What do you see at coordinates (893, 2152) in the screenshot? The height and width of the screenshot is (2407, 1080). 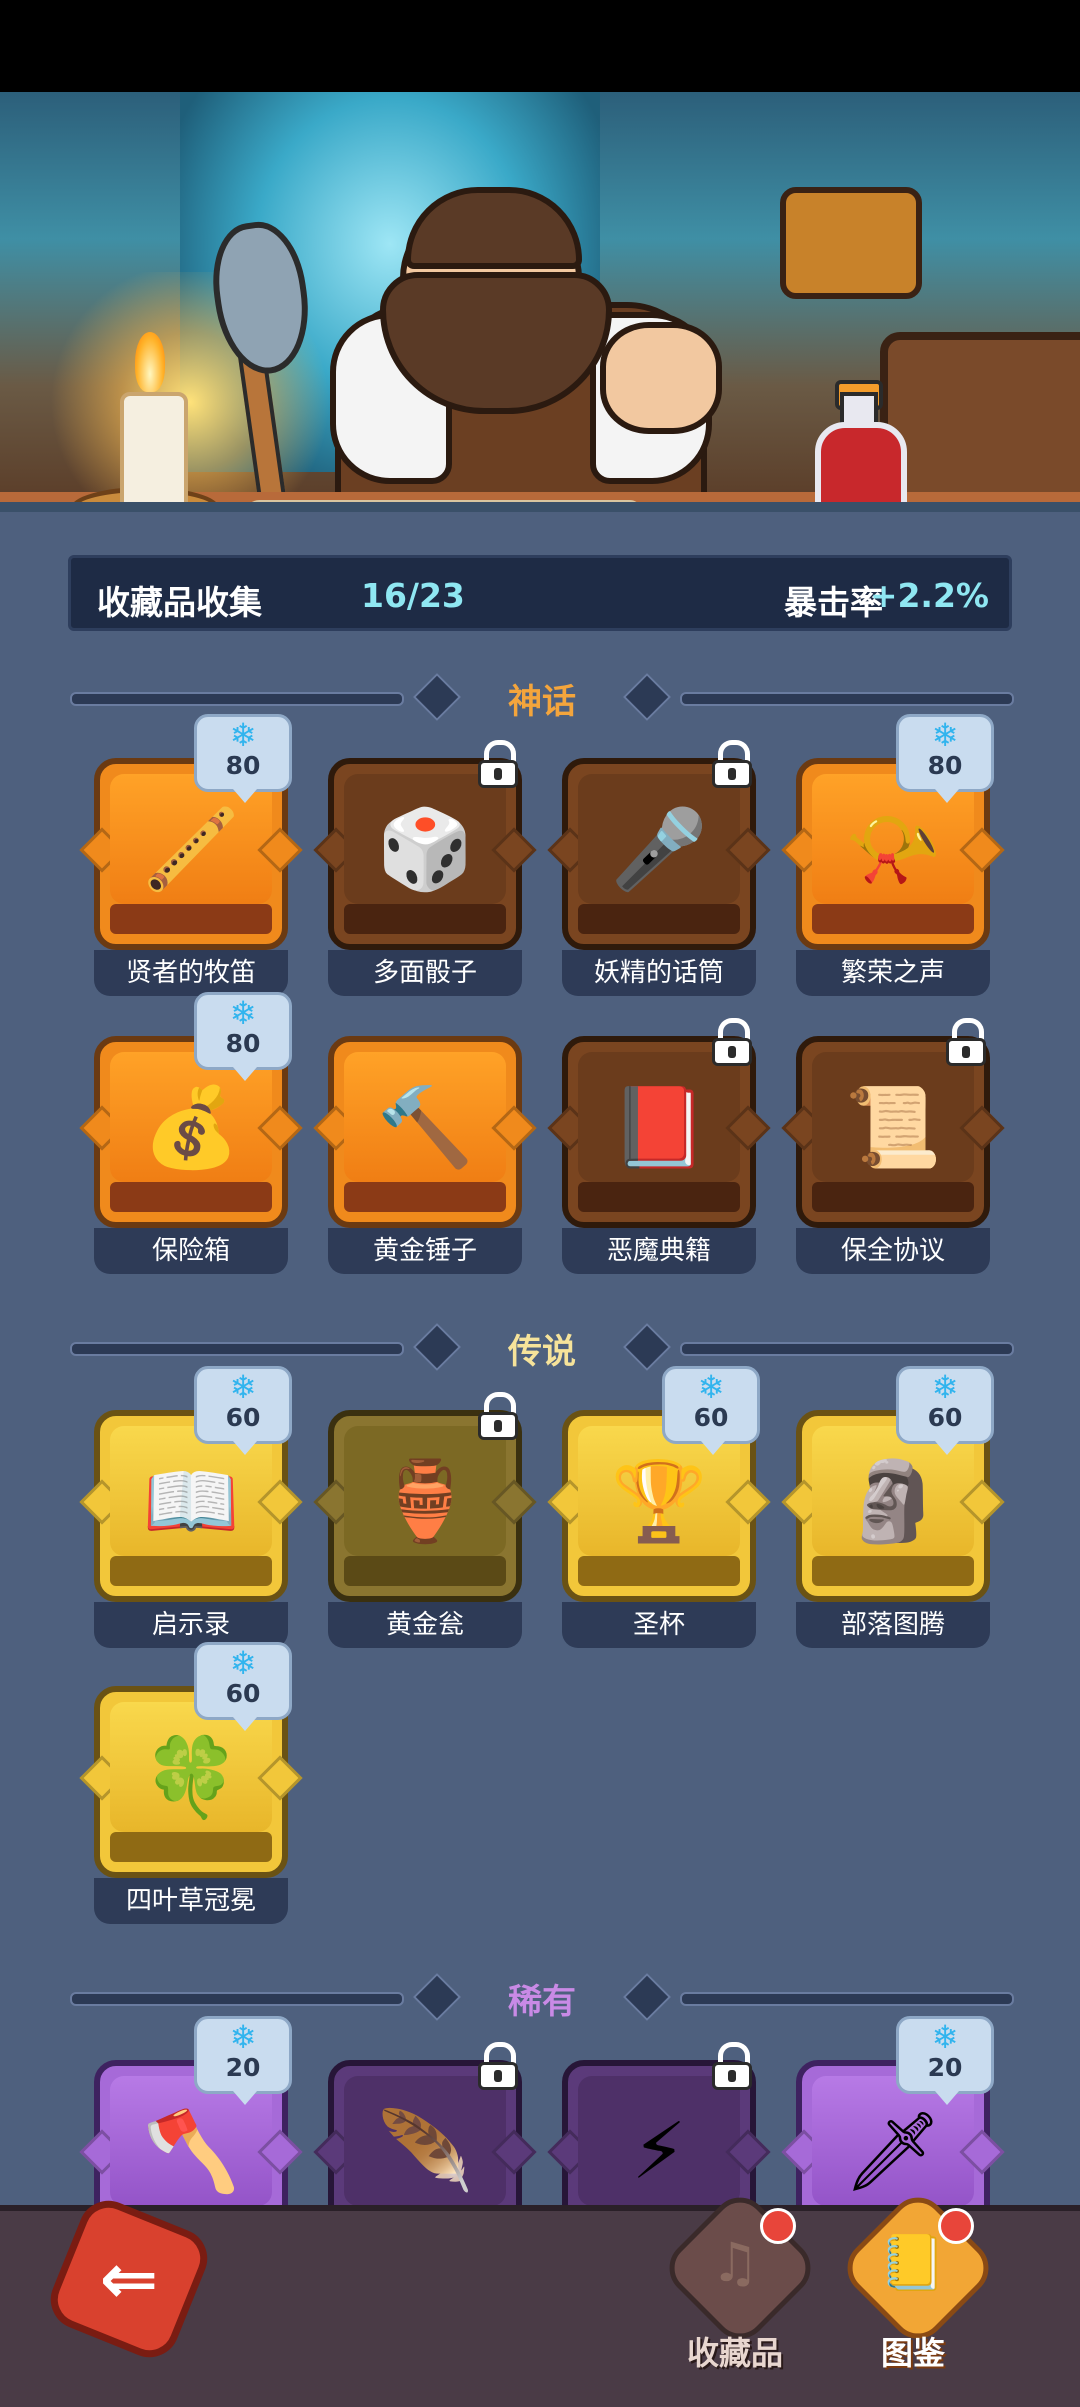 I see `ice-dagger-icon: 🗡` at bounding box center [893, 2152].